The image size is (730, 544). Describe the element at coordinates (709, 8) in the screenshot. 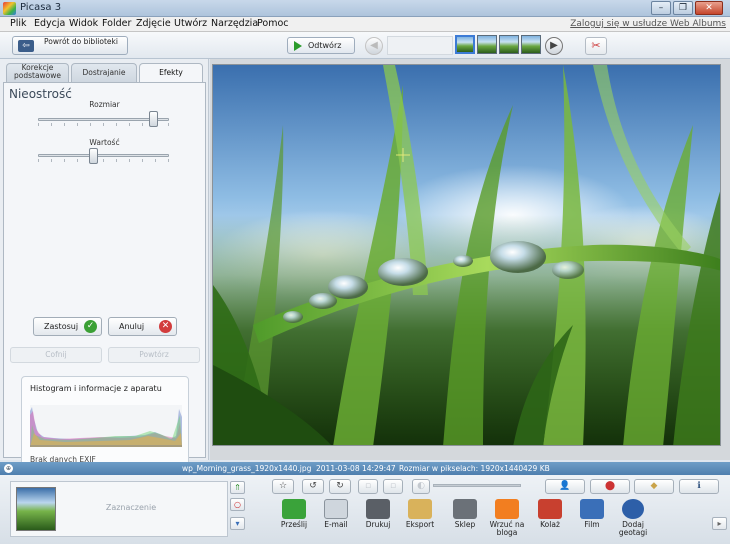

I see `close-button: ✕` at that location.